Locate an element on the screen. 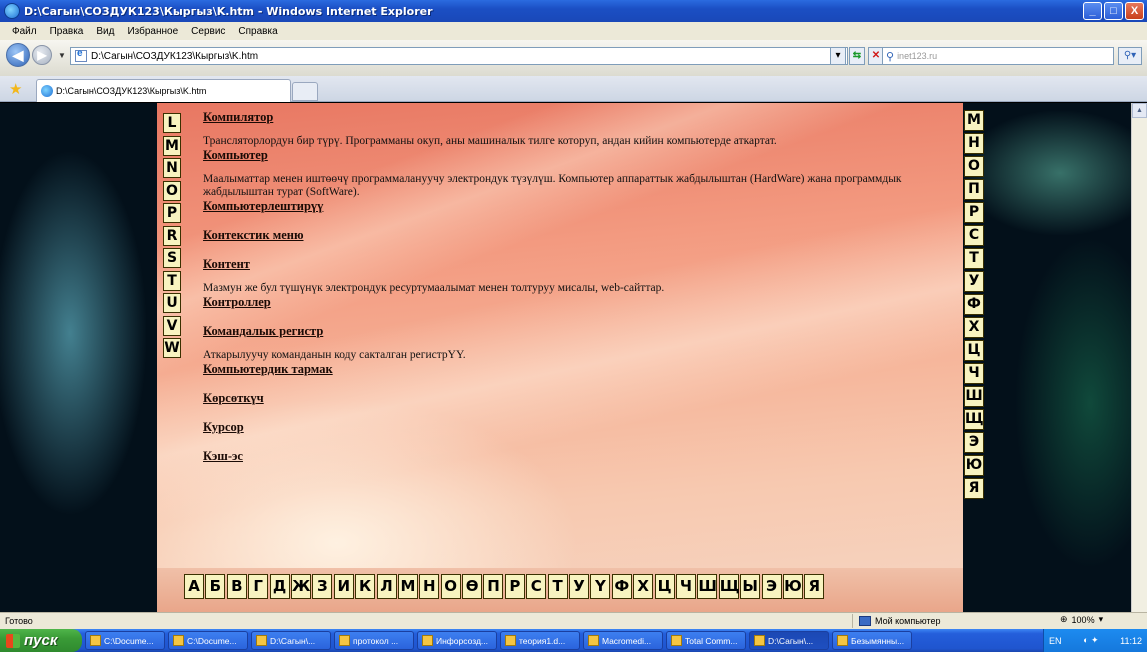  cyrillic-letter-link-1: Н is located at coordinates (974, 143).